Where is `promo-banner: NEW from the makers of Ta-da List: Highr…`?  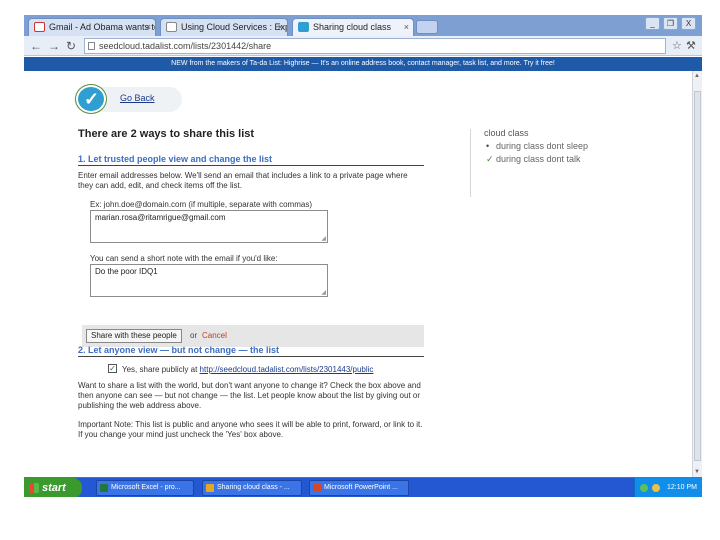 promo-banner: NEW from the makers of Ta-da List: Highr… is located at coordinates (363, 64).